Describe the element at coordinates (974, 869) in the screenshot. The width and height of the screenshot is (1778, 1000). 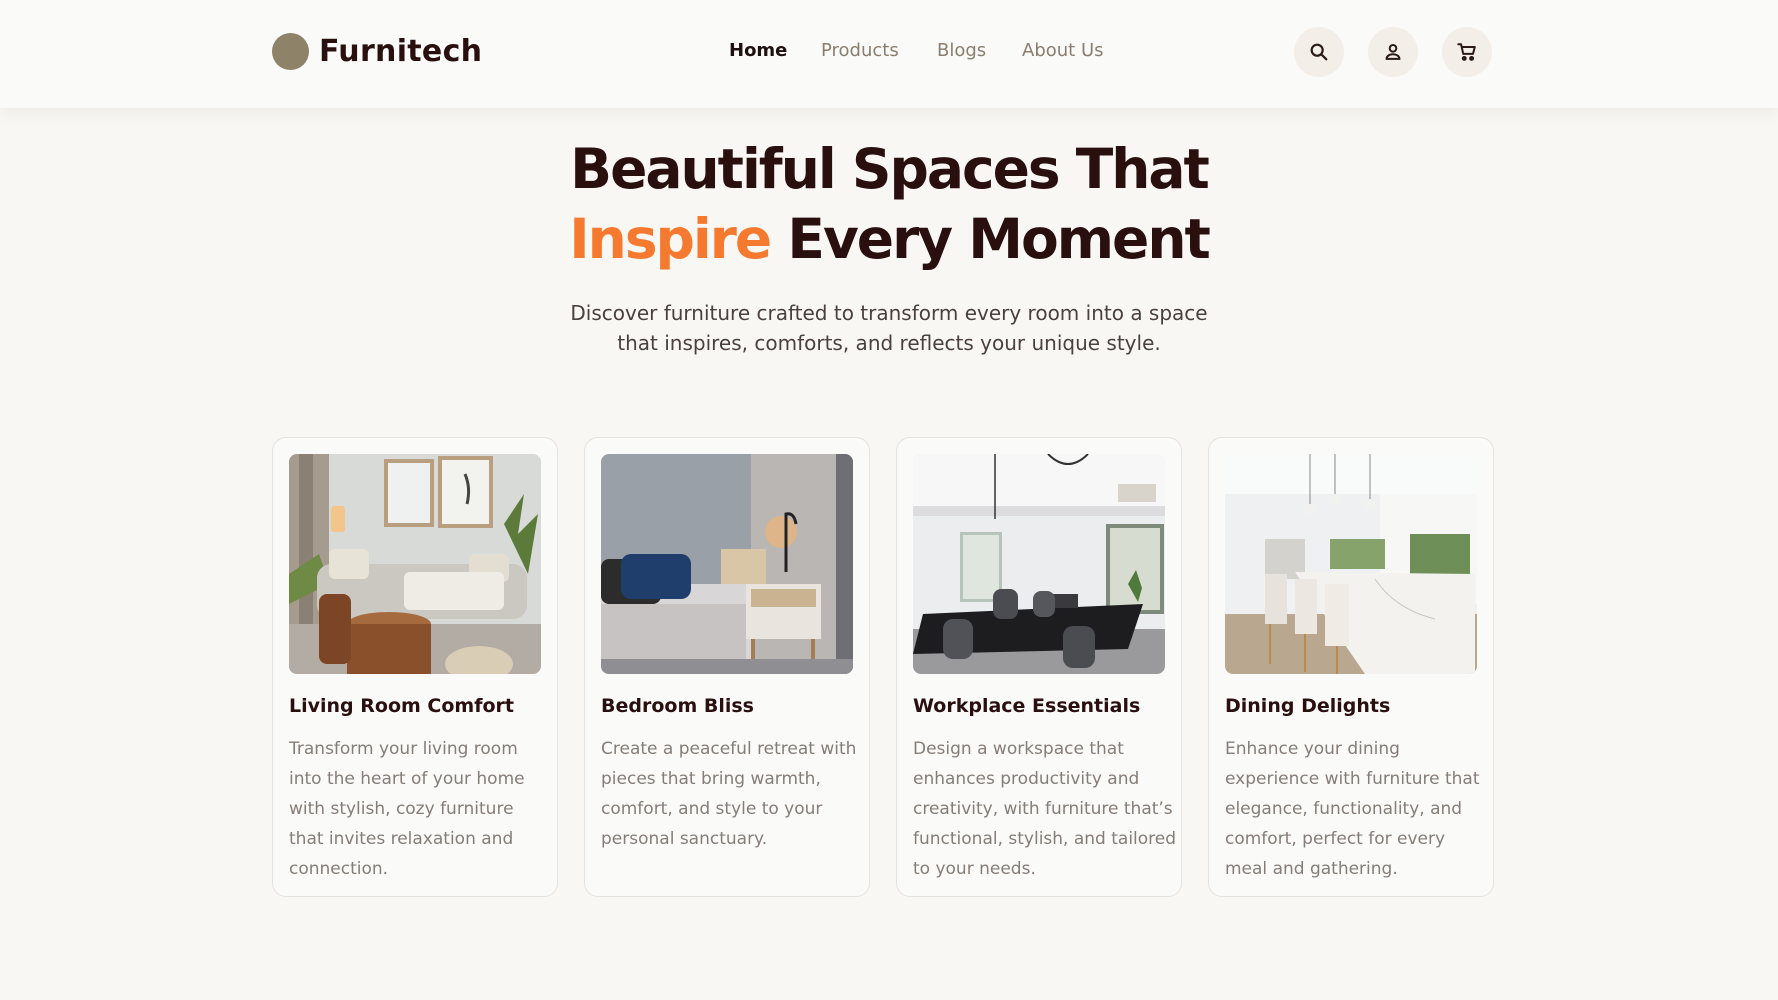
I see `card-desc-line: to your needs.` at that location.